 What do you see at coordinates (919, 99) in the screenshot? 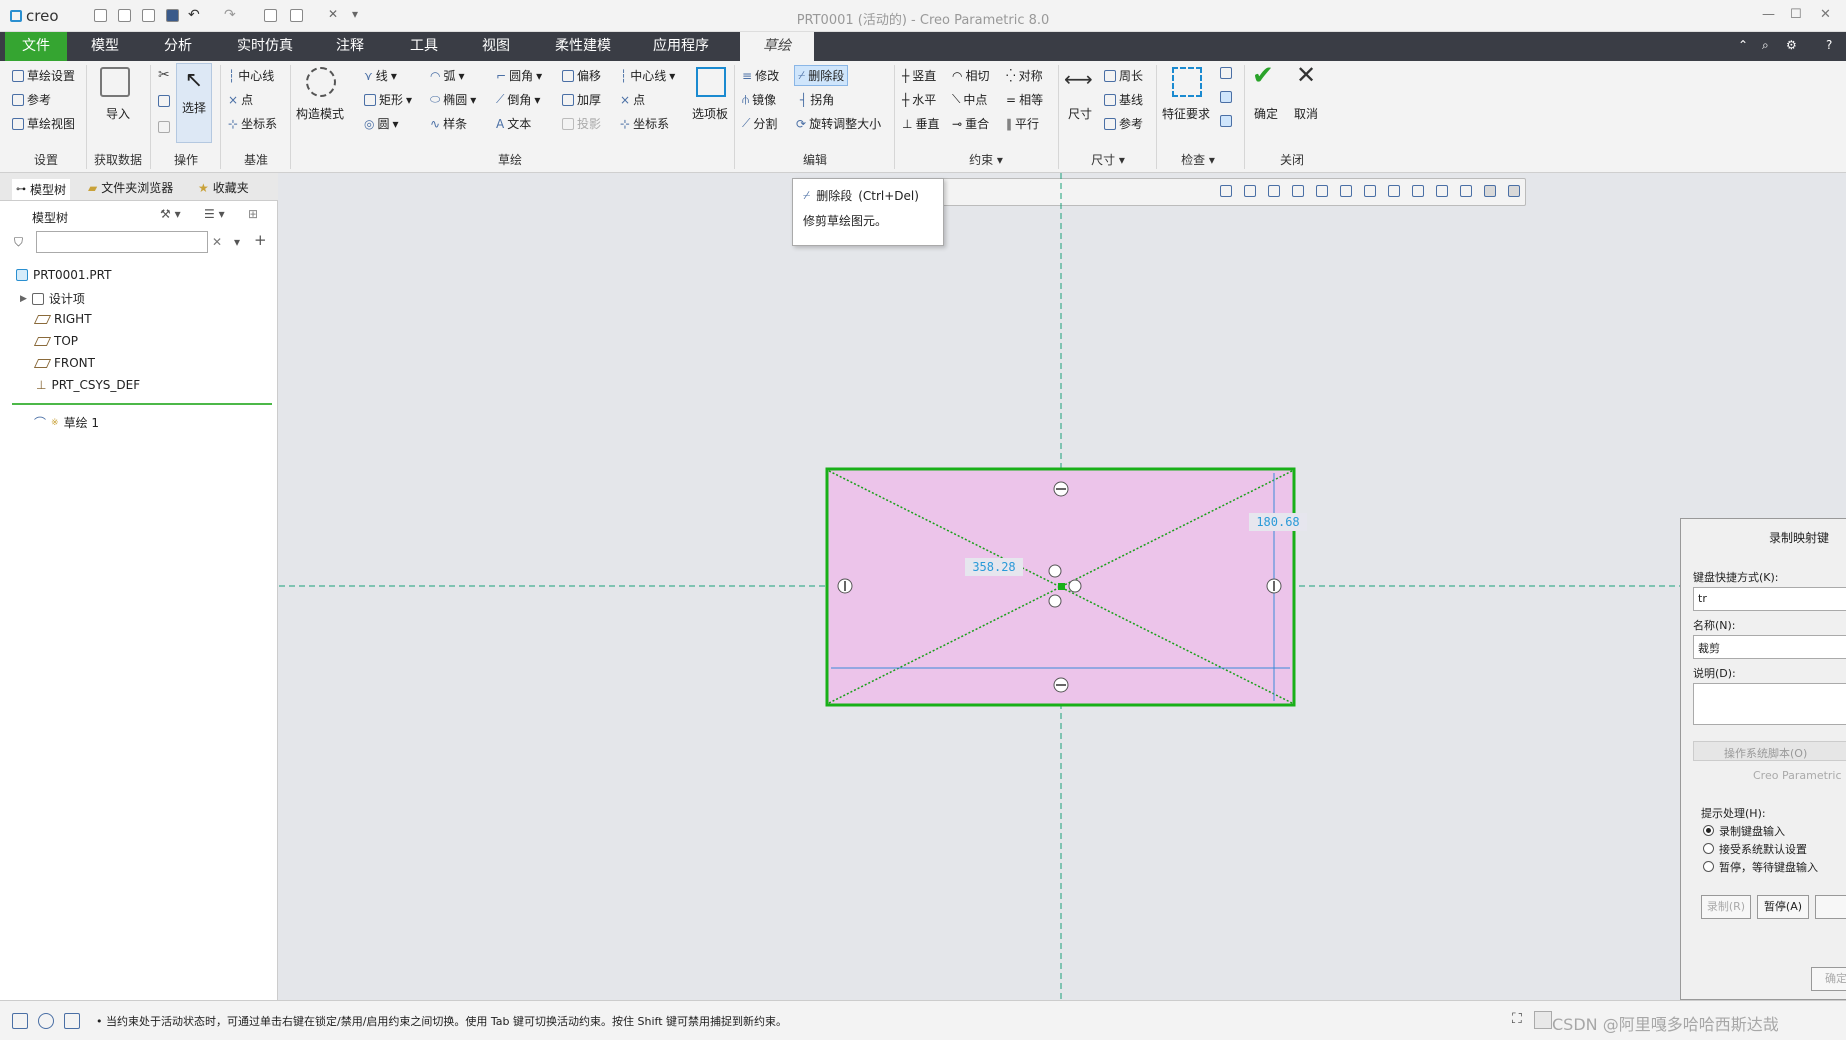
I see `horizontal-constraint: ┼ 水平` at bounding box center [919, 99].